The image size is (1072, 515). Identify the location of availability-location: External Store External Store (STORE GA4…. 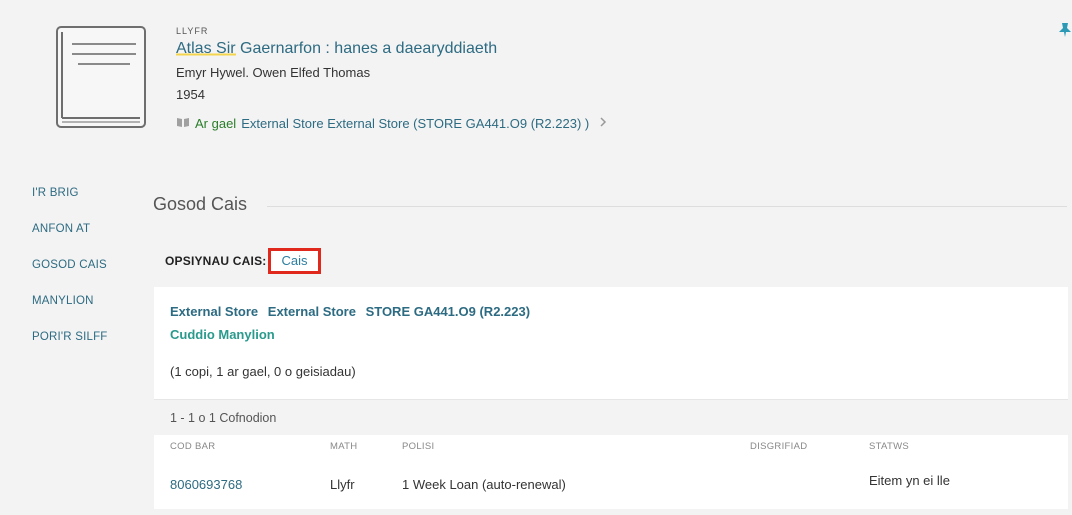
(415, 123).